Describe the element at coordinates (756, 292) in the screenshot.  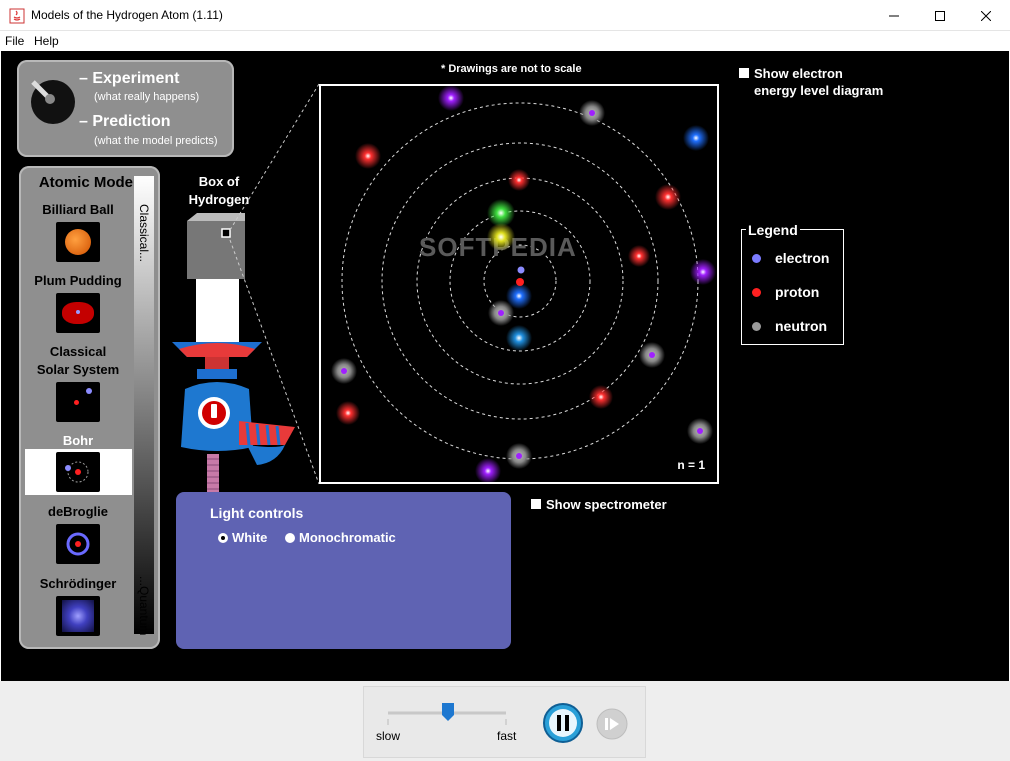
I see `proton-swatch-icon` at that location.